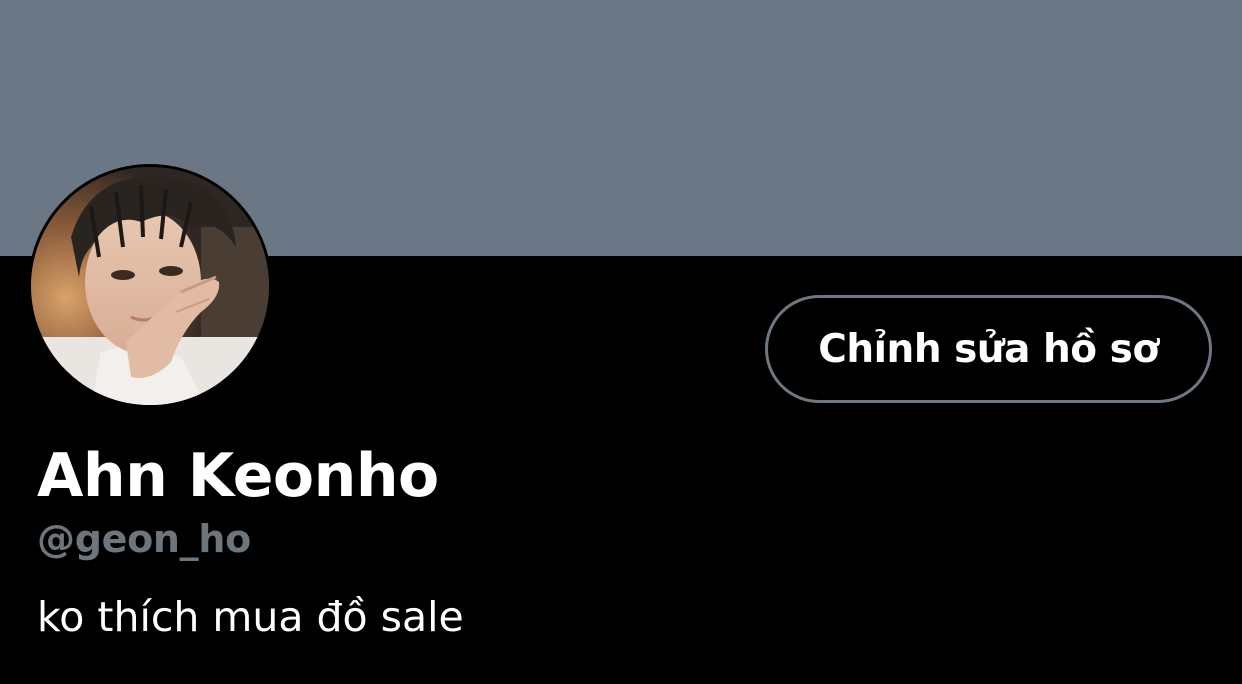 Image resolution: width=1242 pixels, height=684 pixels. I want to click on profile-bio: ko thích mua đồ sale, so click(250, 617).